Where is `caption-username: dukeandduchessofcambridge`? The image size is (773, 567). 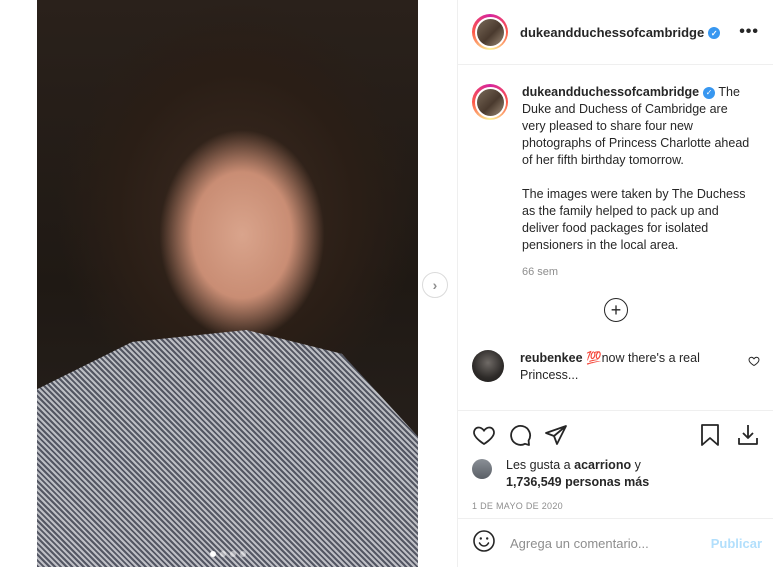 caption-username: dukeandduchessofcambridge is located at coordinates (610, 92).